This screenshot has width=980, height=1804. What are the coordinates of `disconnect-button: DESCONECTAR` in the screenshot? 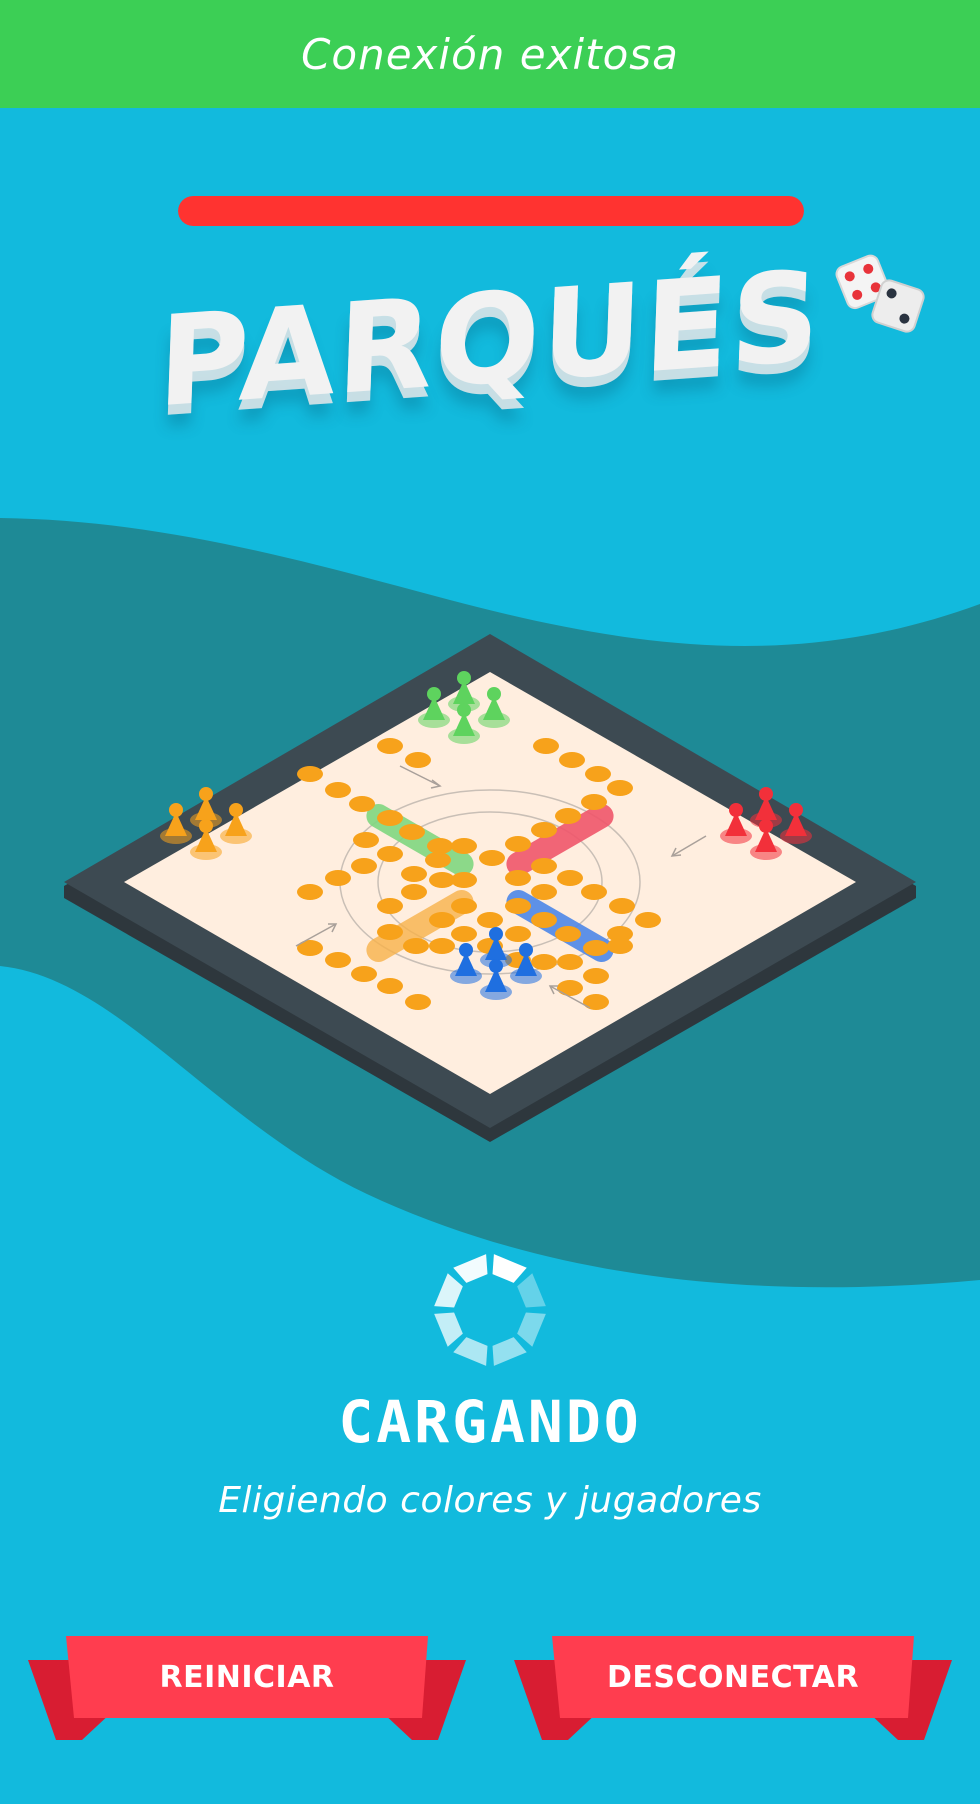 It's located at (733, 1686).